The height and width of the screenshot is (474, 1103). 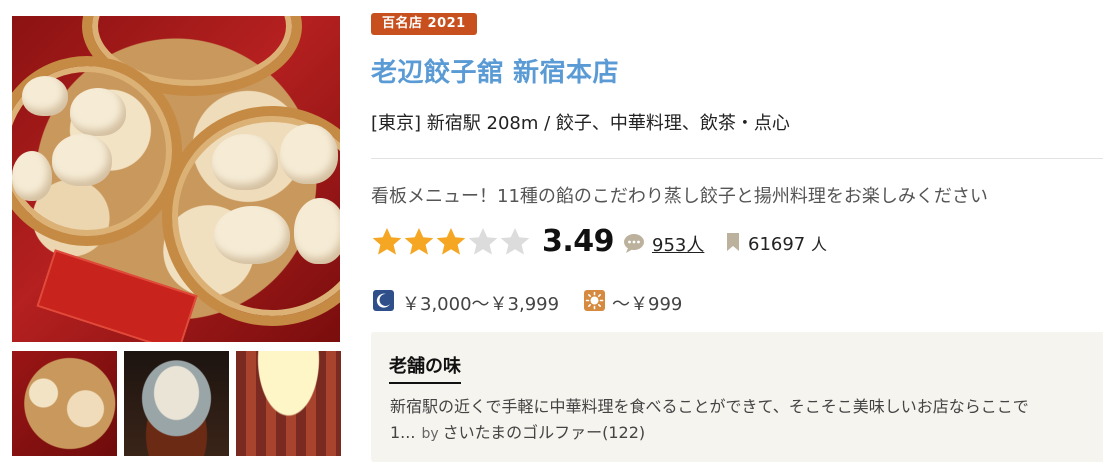 I want to click on restaurant-name-link: 老辺餃子舘 新宿本店, so click(x=495, y=70).